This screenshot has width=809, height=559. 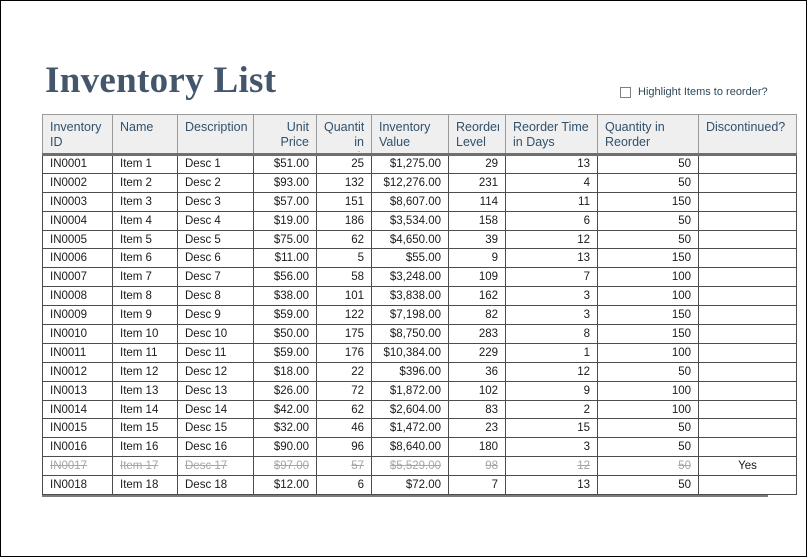 What do you see at coordinates (285, 371) in the screenshot?
I see `cell-unit-price: $18.00` at bounding box center [285, 371].